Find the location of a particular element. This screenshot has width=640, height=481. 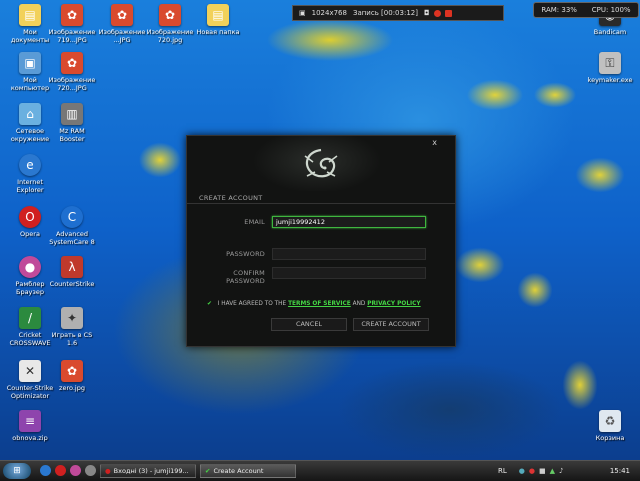

counter-strike-icon: λ is located at coordinates (72, 267).